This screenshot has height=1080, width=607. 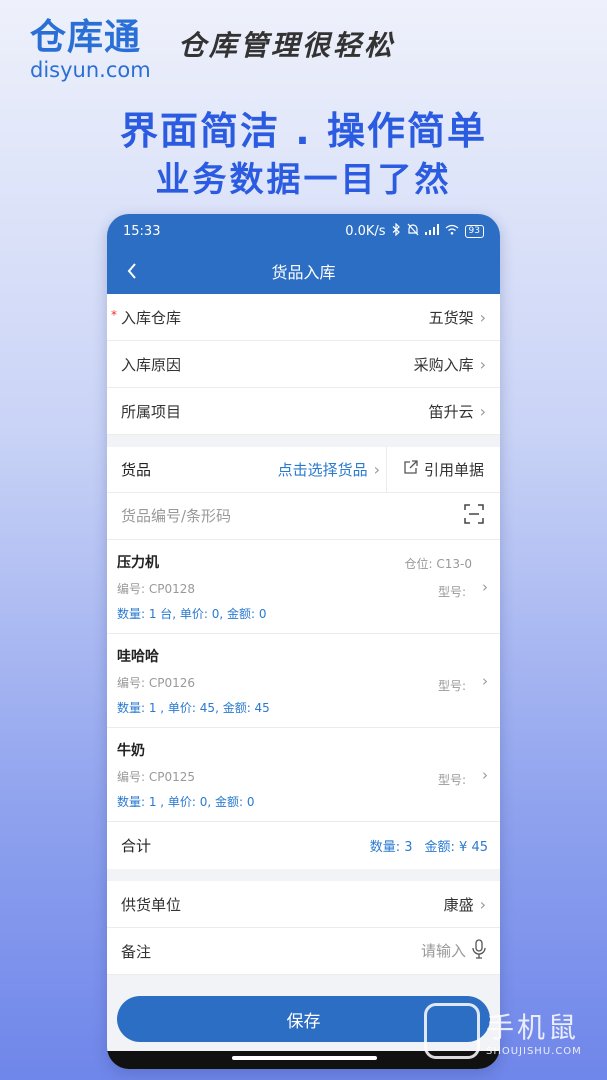 I want to click on goods-search-row, so click(x=303, y=516).